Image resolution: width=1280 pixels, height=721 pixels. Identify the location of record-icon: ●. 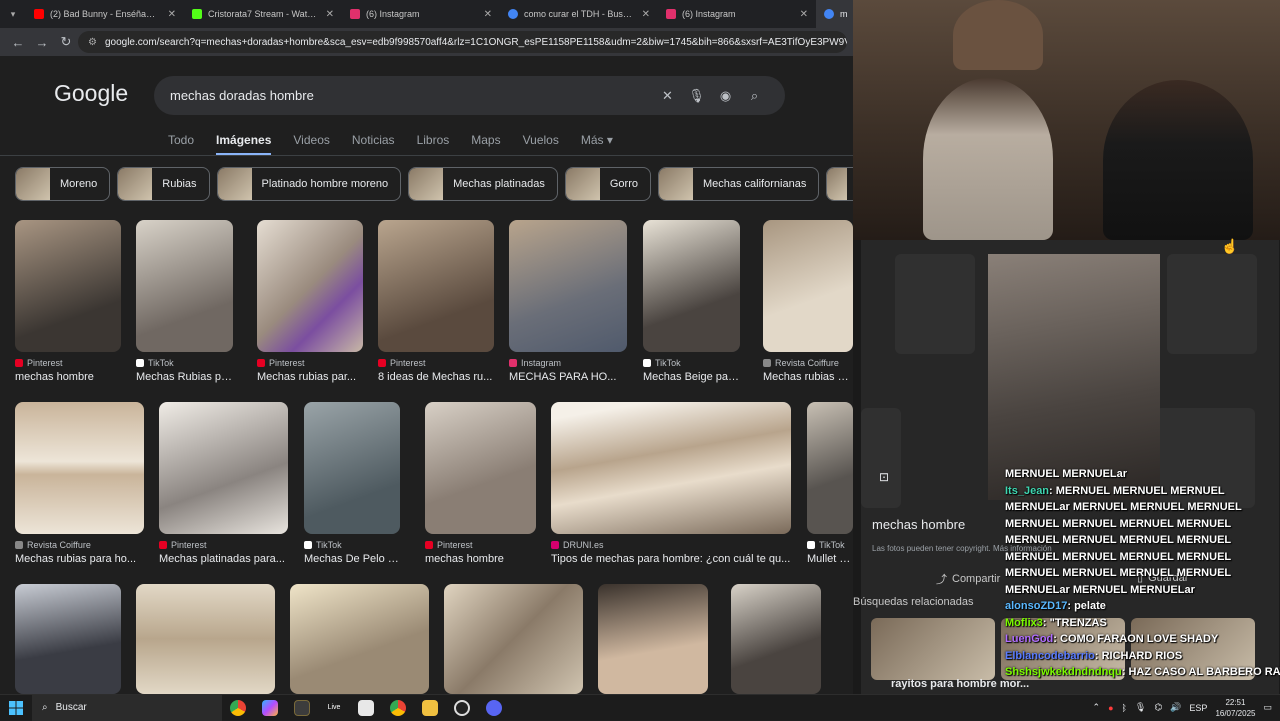
(1110, 708).